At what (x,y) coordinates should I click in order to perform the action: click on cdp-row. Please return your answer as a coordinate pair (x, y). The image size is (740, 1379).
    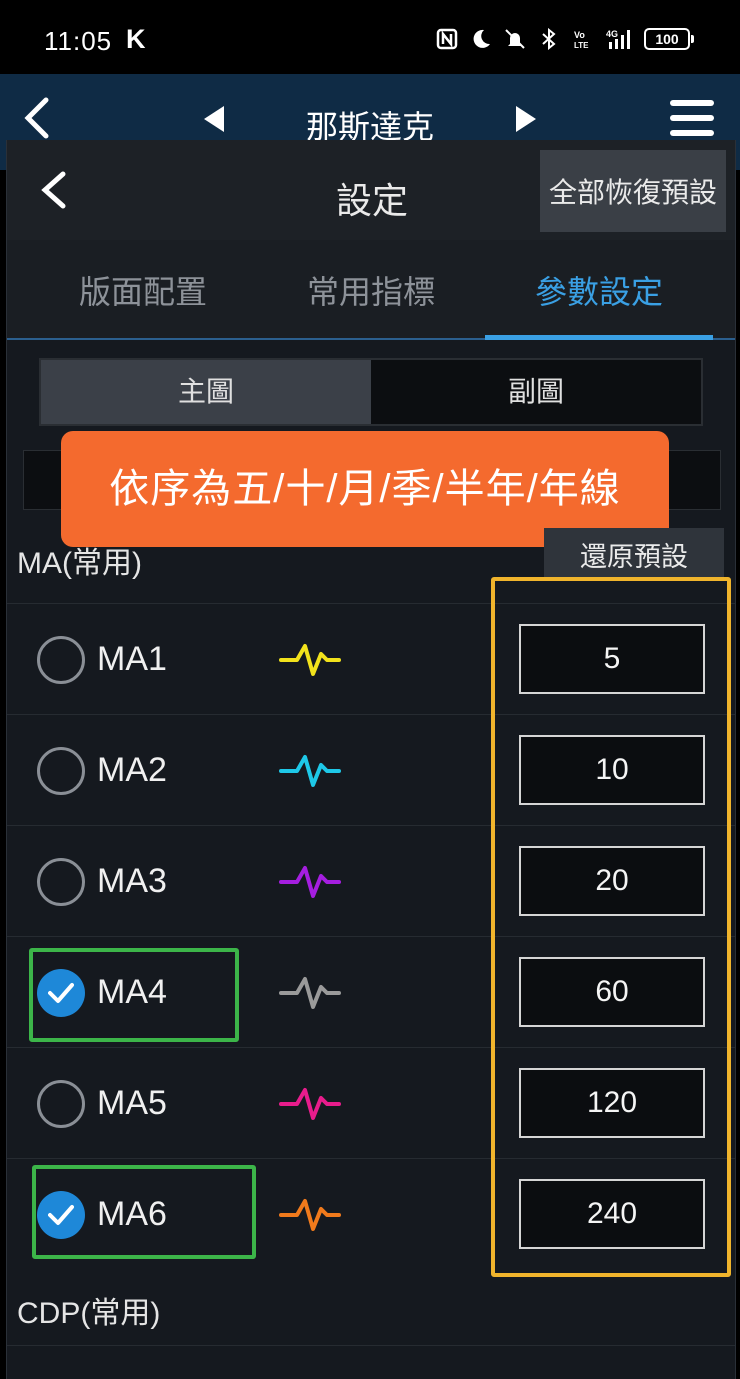
    Looking at the image, I should click on (371, 1362).